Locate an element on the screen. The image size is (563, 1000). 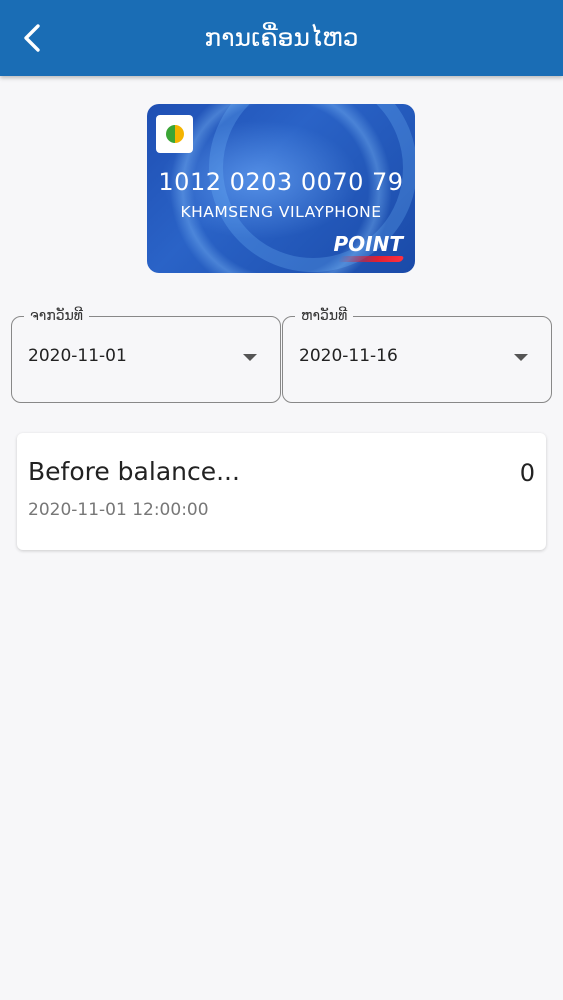
to-date-value: 2020-11-16 is located at coordinates (348, 356).